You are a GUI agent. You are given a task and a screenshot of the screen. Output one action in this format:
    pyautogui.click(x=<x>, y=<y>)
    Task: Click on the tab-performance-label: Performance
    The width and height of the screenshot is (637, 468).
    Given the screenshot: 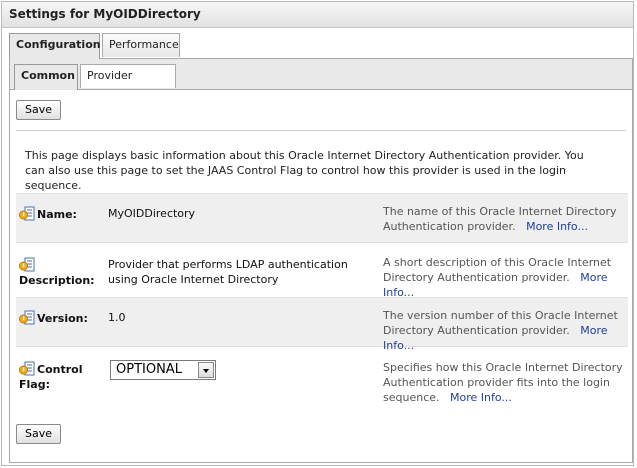 What is the action you would take?
    pyautogui.click(x=144, y=44)
    